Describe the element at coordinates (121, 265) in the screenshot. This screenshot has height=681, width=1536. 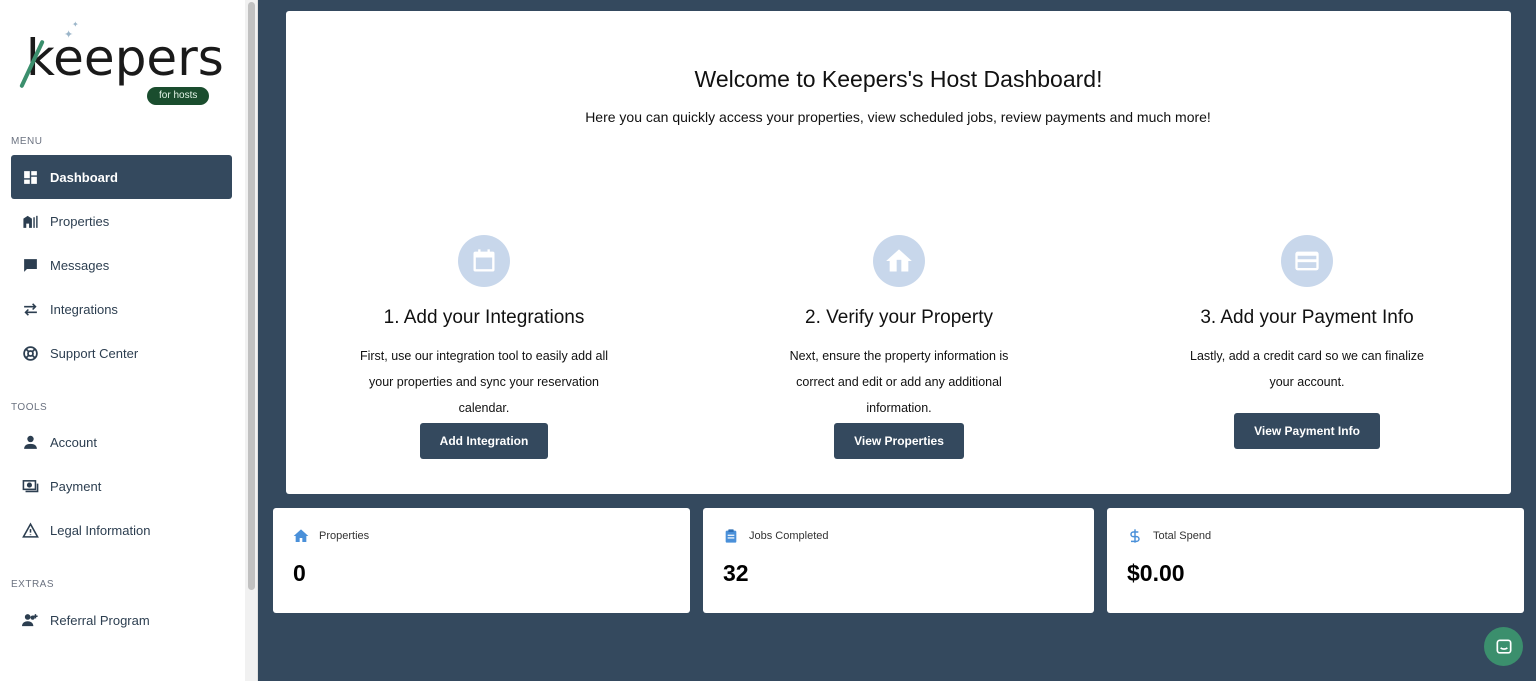
I see `sidebar-item-messages: Messages` at that location.